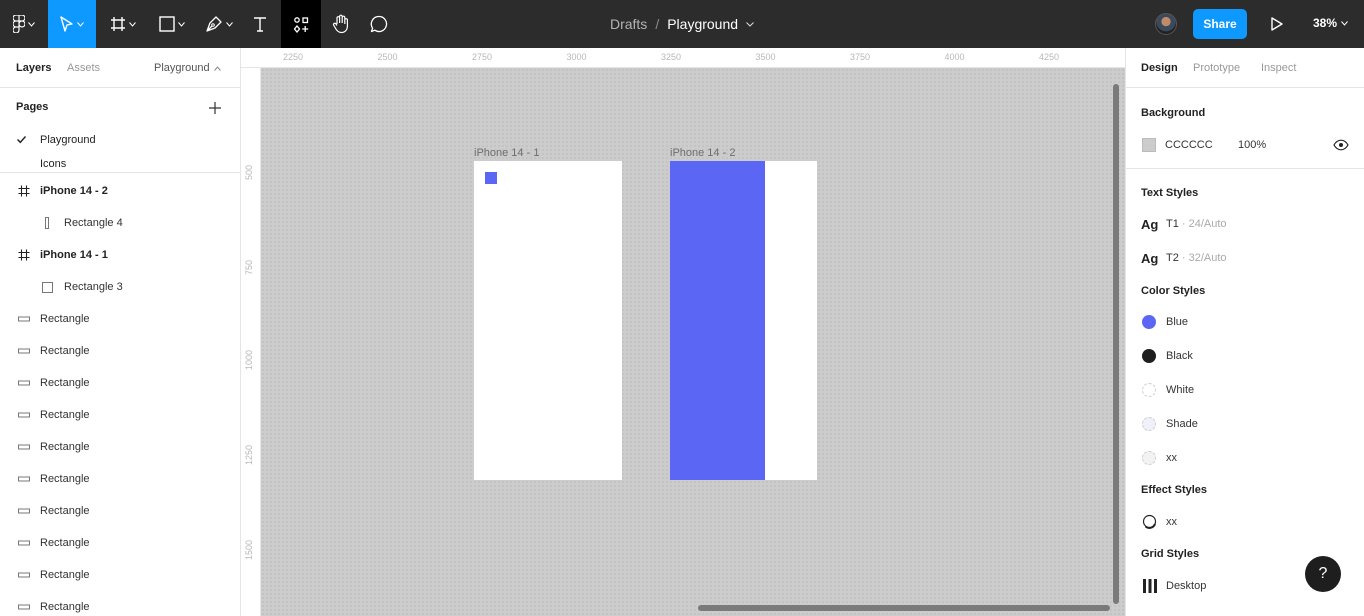  I want to click on ruler-tick-label: 4000, so click(954, 57).